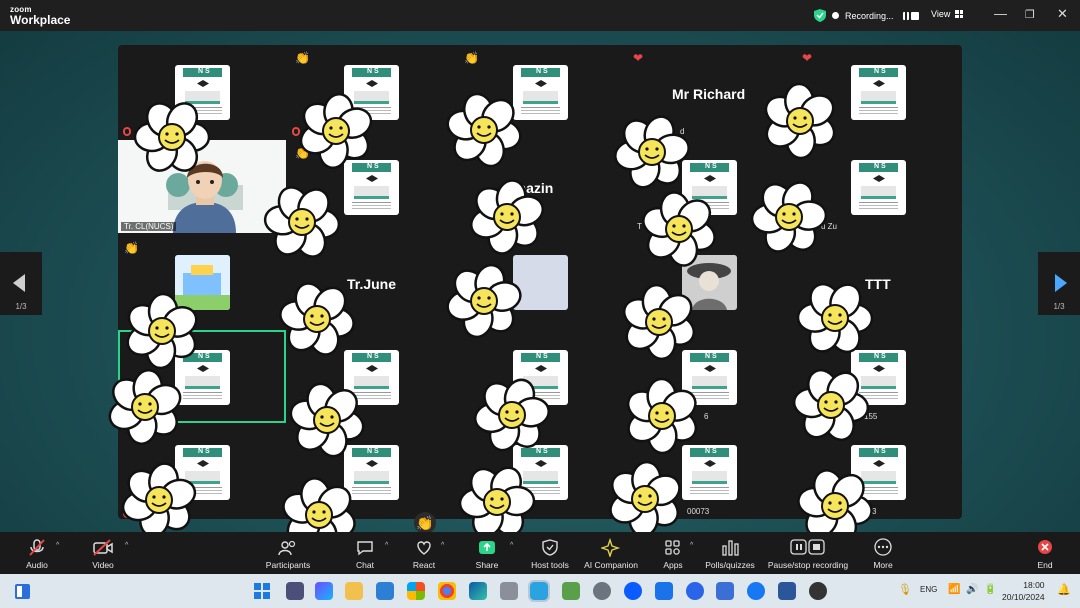 The width and height of the screenshot is (1080, 608). I want to click on battery-icon: 🔋, so click(990, 589).